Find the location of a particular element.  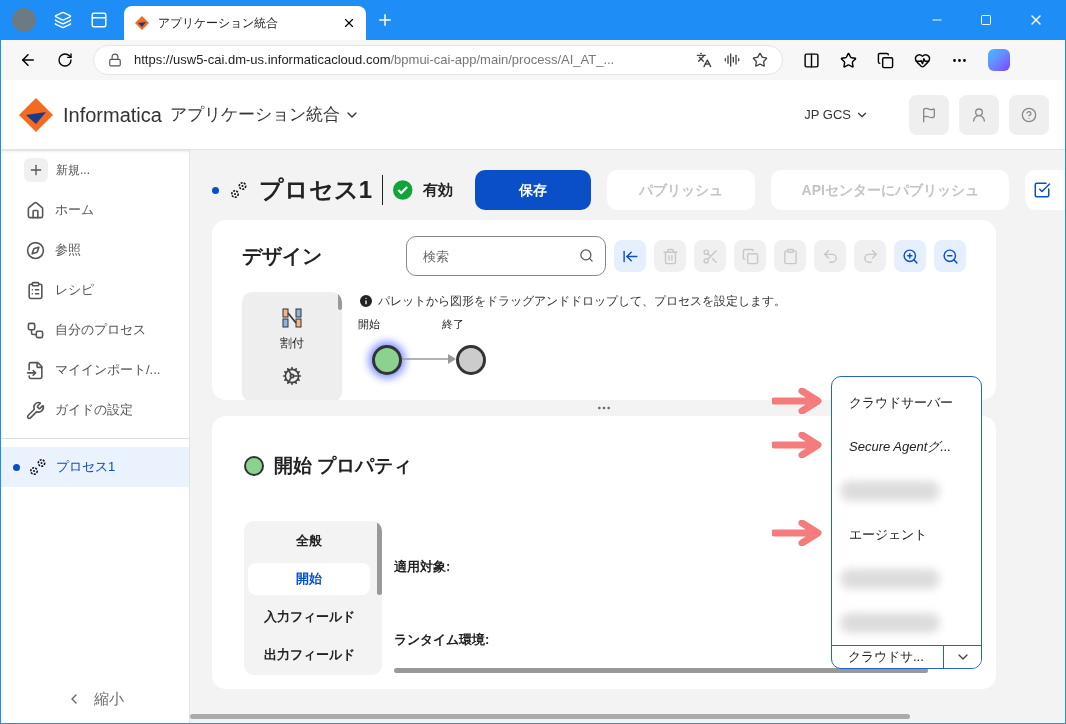

health-icon is located at coordinates (922, 60).